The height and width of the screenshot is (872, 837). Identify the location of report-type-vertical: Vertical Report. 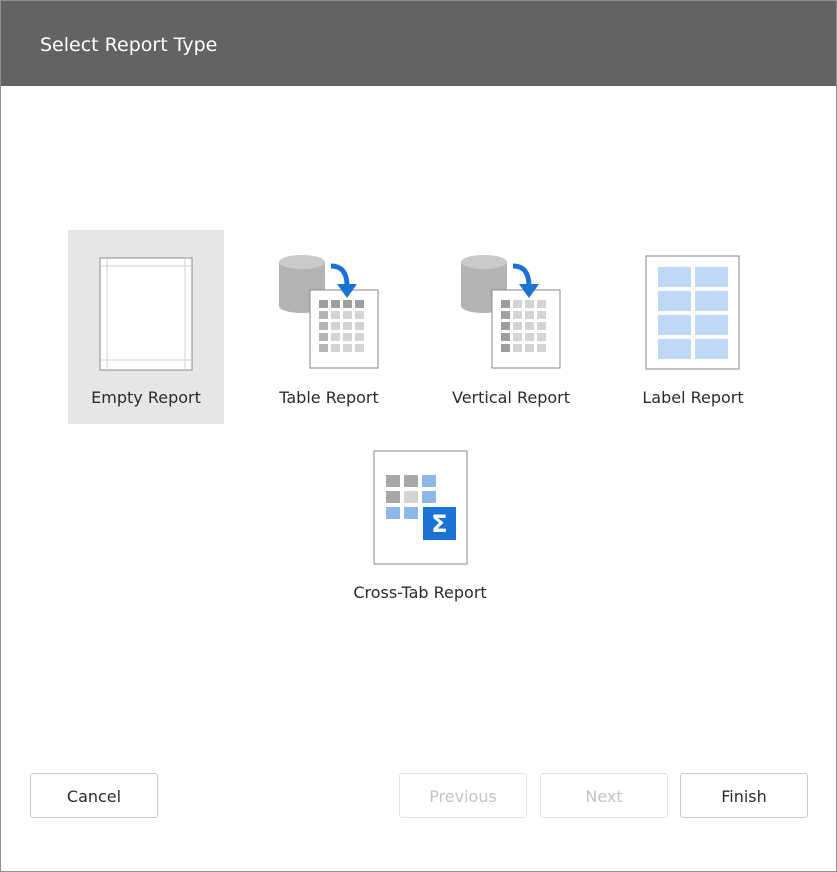
(511, 327).